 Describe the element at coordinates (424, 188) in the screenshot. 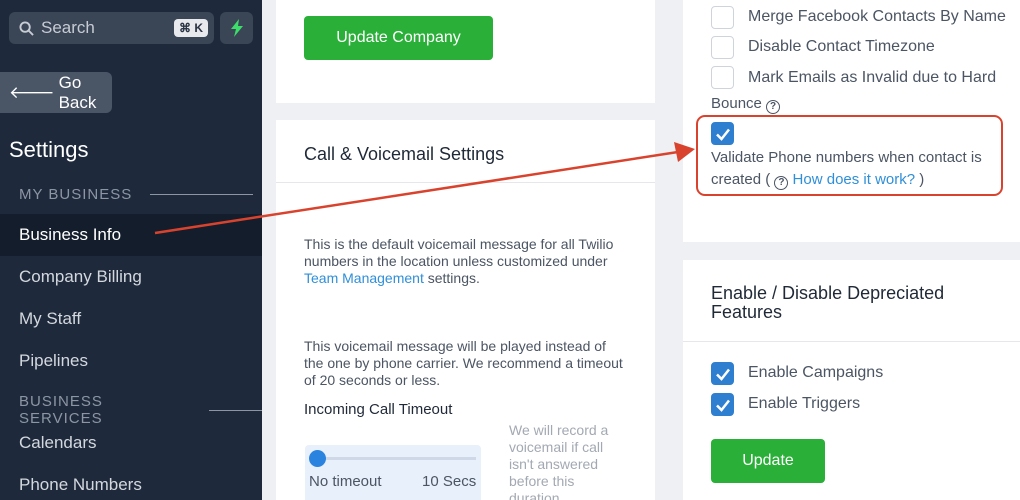

I see `annotation-arrow` at that location.